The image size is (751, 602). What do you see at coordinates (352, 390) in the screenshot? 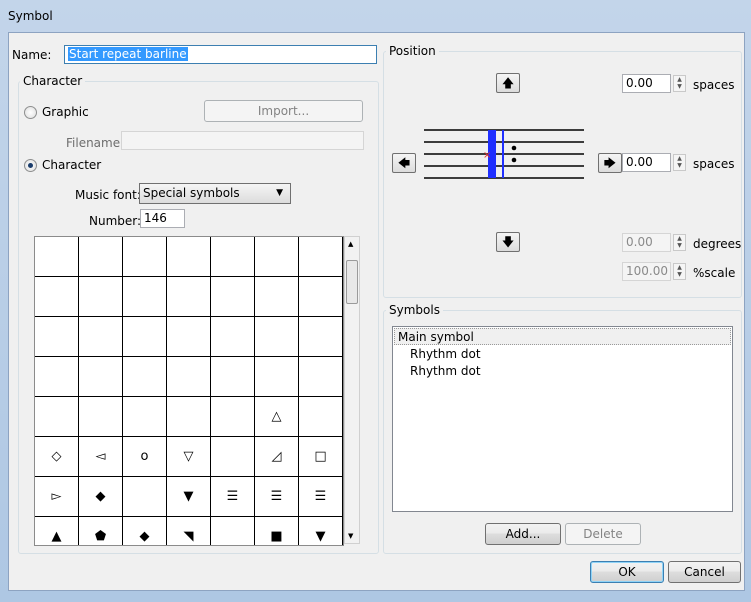
I see `glyph-grid-scrollbar: ▲ ▼` at bounding box center [352, 390].